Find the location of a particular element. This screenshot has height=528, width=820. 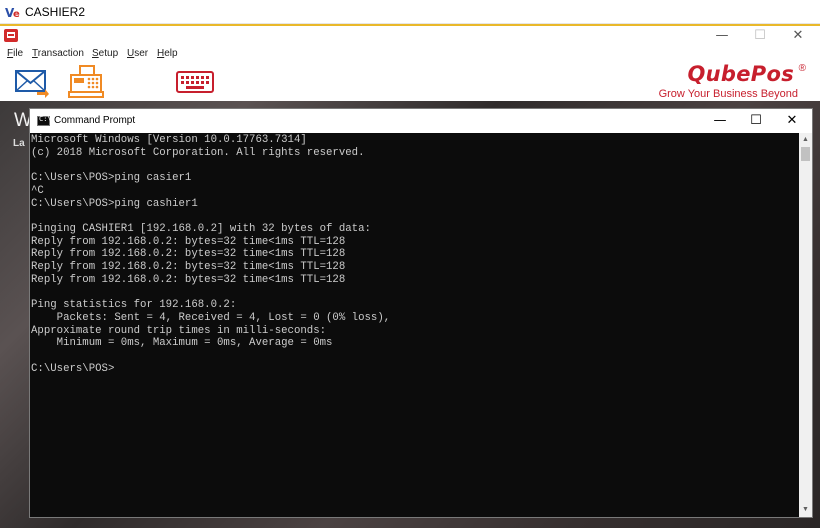

scroll-thumb is located at coordinates (805, 154).